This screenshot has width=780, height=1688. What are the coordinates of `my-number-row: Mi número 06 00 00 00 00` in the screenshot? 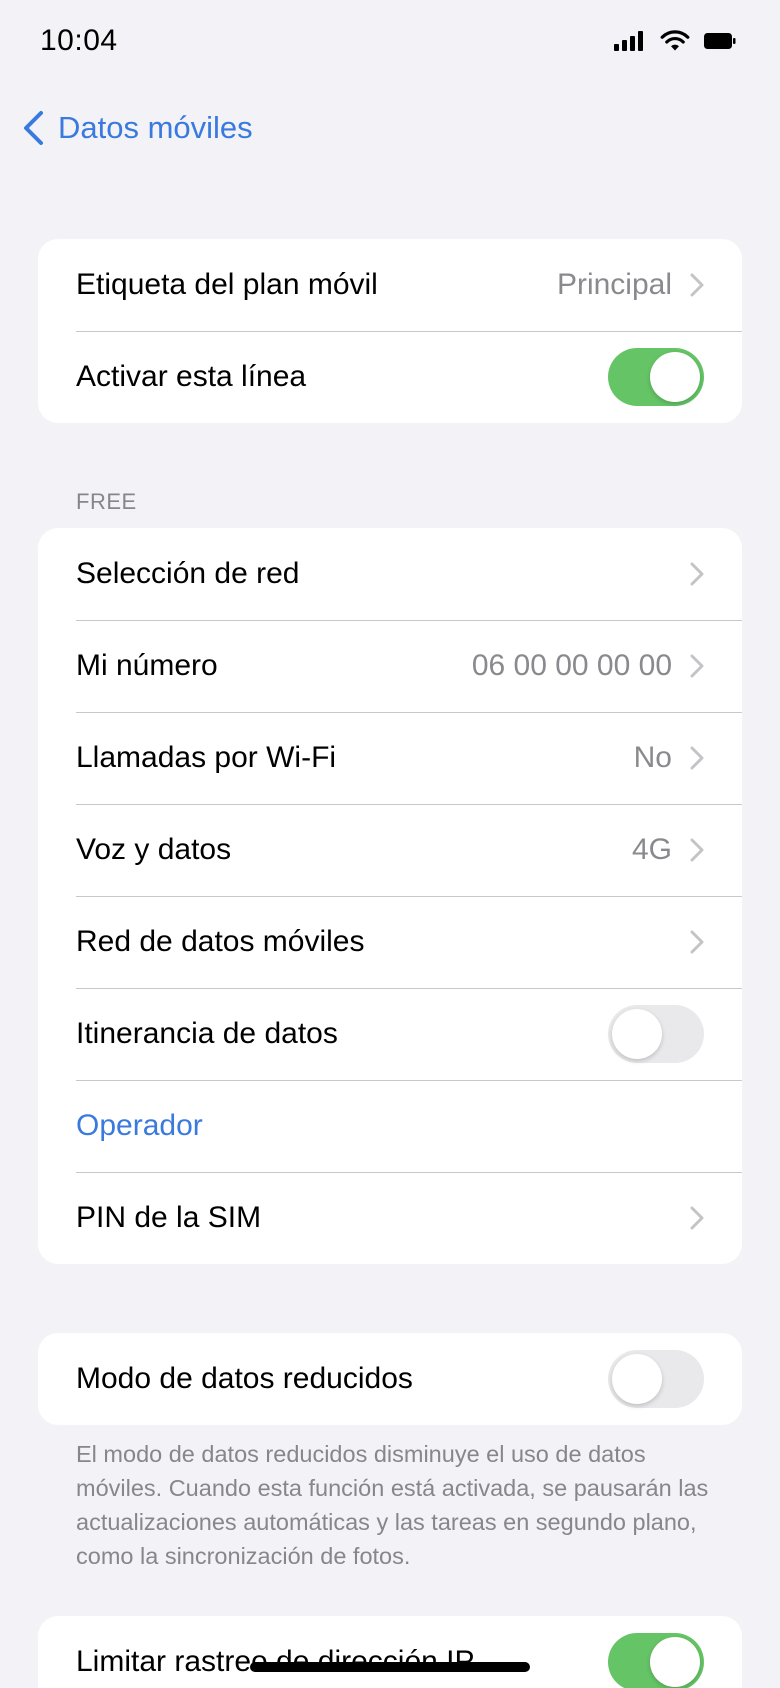 It's located at (390, 666).